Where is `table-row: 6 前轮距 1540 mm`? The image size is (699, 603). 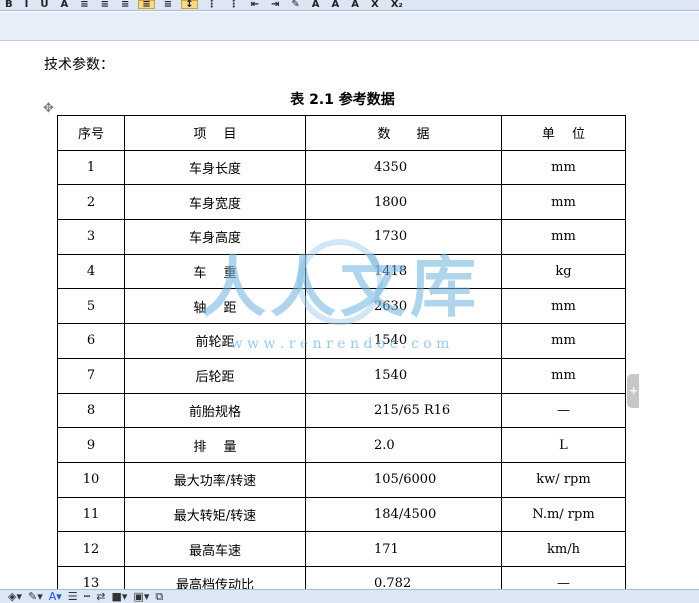 table-row: 6 前轮距 1540 mm is located at coordinates (341, 341).